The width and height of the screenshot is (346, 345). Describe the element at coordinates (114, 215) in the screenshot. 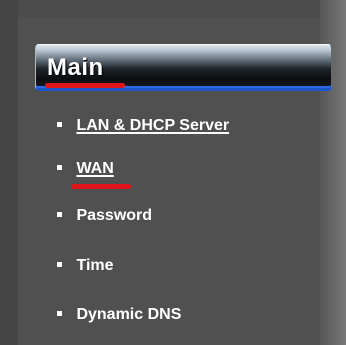

I see `sidebar-item-label: Password` at that location.